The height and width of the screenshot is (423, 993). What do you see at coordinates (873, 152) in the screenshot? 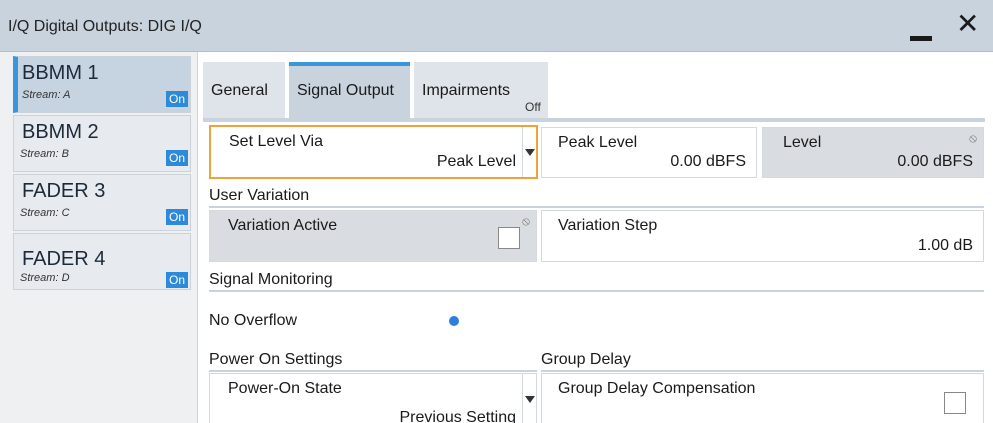
I see `level-field: Level 0.00 dBFS ⦸` at bounding box center [873, 152].